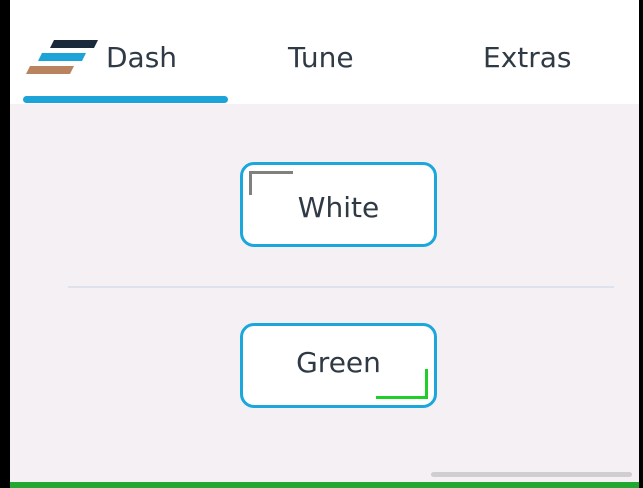 The height and width of the screenshot is (488, 643). I want to click on green-button-label: Green, so click(338, 362).